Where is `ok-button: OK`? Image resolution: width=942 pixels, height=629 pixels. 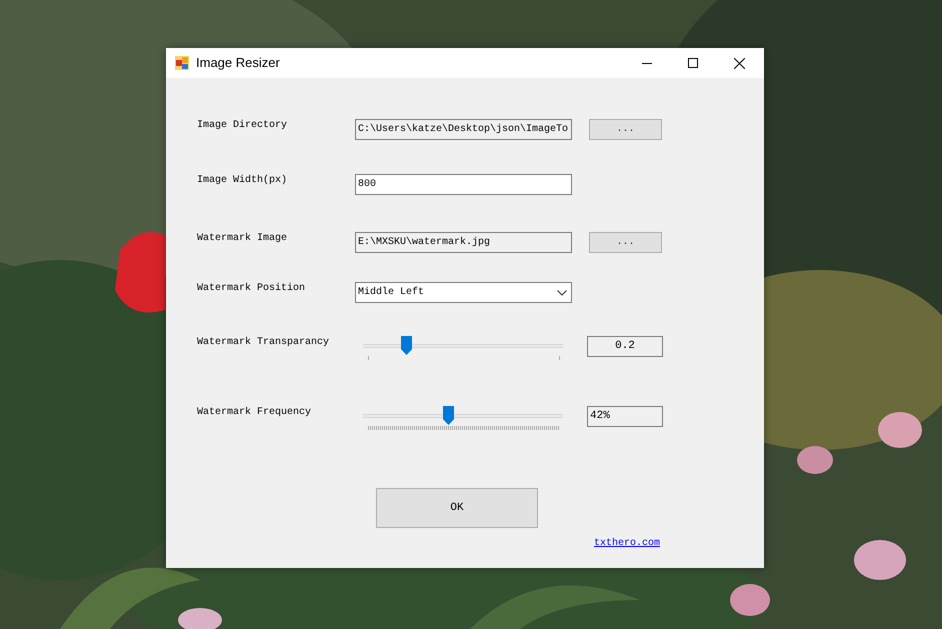
ok-button: OK is located at coordinates (457, 508).